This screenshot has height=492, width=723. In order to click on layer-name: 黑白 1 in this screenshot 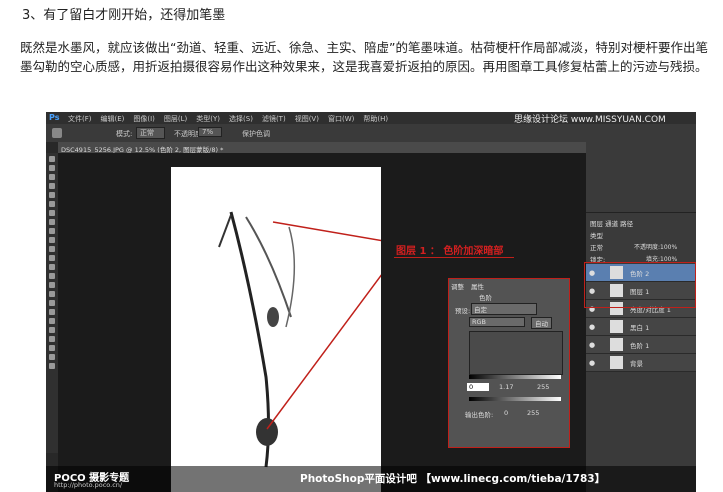, I will do `click(640, 328)`.